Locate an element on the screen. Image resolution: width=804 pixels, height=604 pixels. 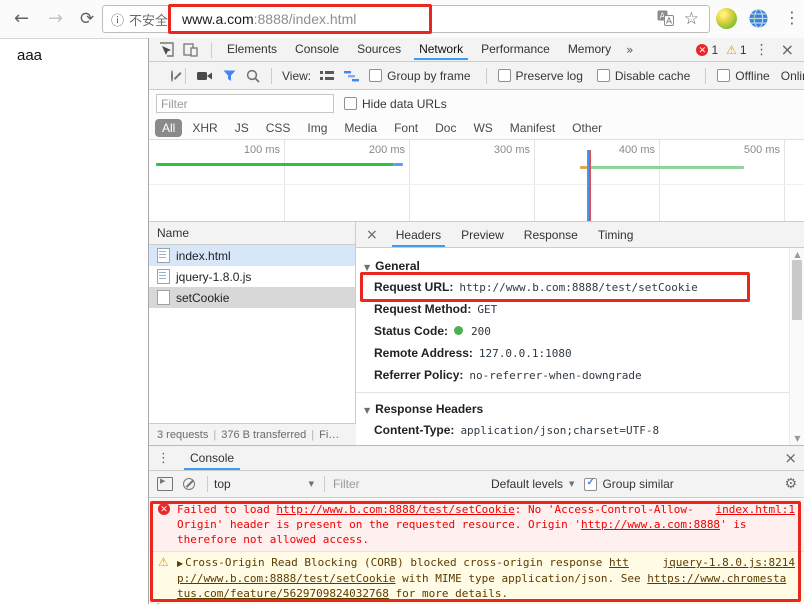
console-link: http://www.a.com:8888 is located at coordinates (650, 524).